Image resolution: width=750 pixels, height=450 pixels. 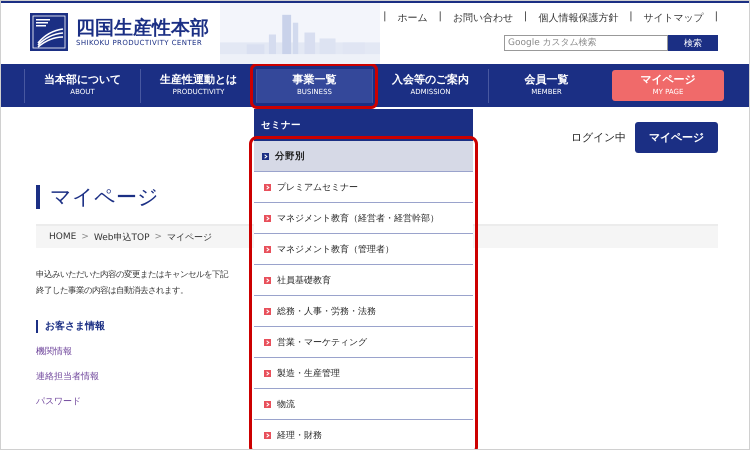 I want to click on menu-item-label: 総務・人事・労務・法務, so click(x=326, y=312).